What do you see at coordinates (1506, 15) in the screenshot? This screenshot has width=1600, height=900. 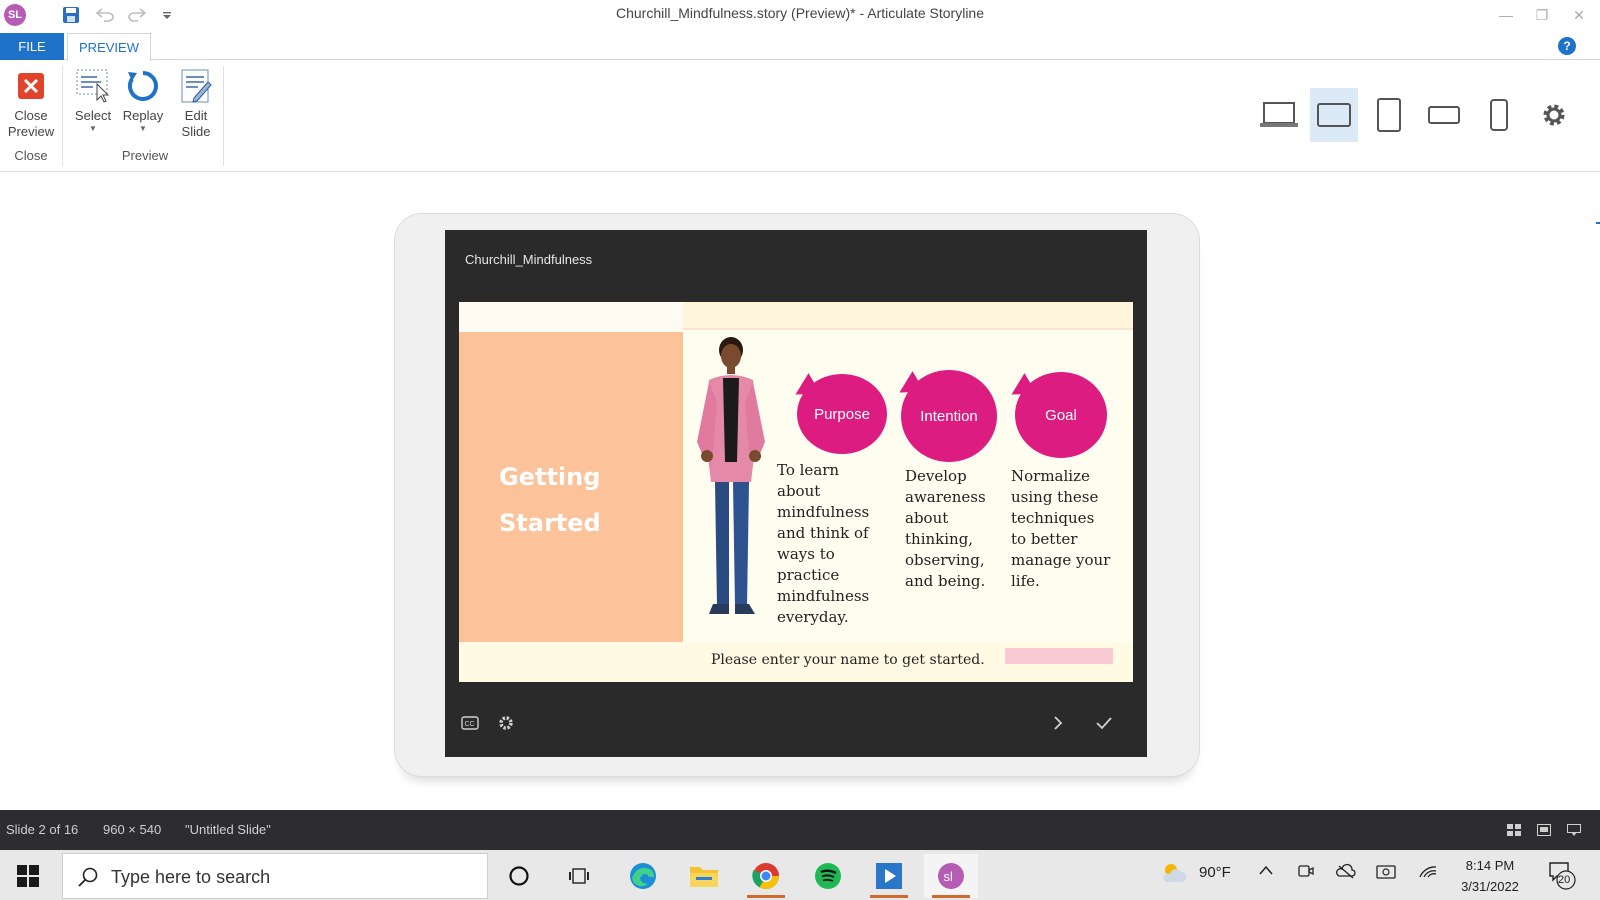 I see `minimize-icon: —` at bounding box center [1506, 15].